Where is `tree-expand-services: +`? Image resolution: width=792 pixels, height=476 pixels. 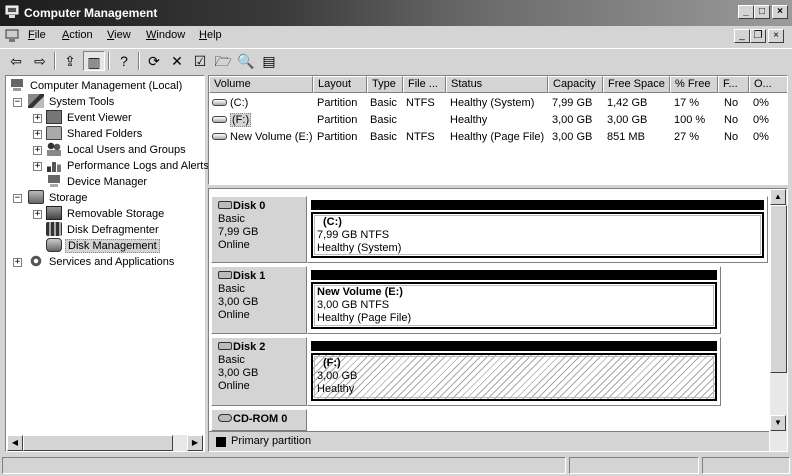 tree-expand-services: + is located at coordinates (17, 262).